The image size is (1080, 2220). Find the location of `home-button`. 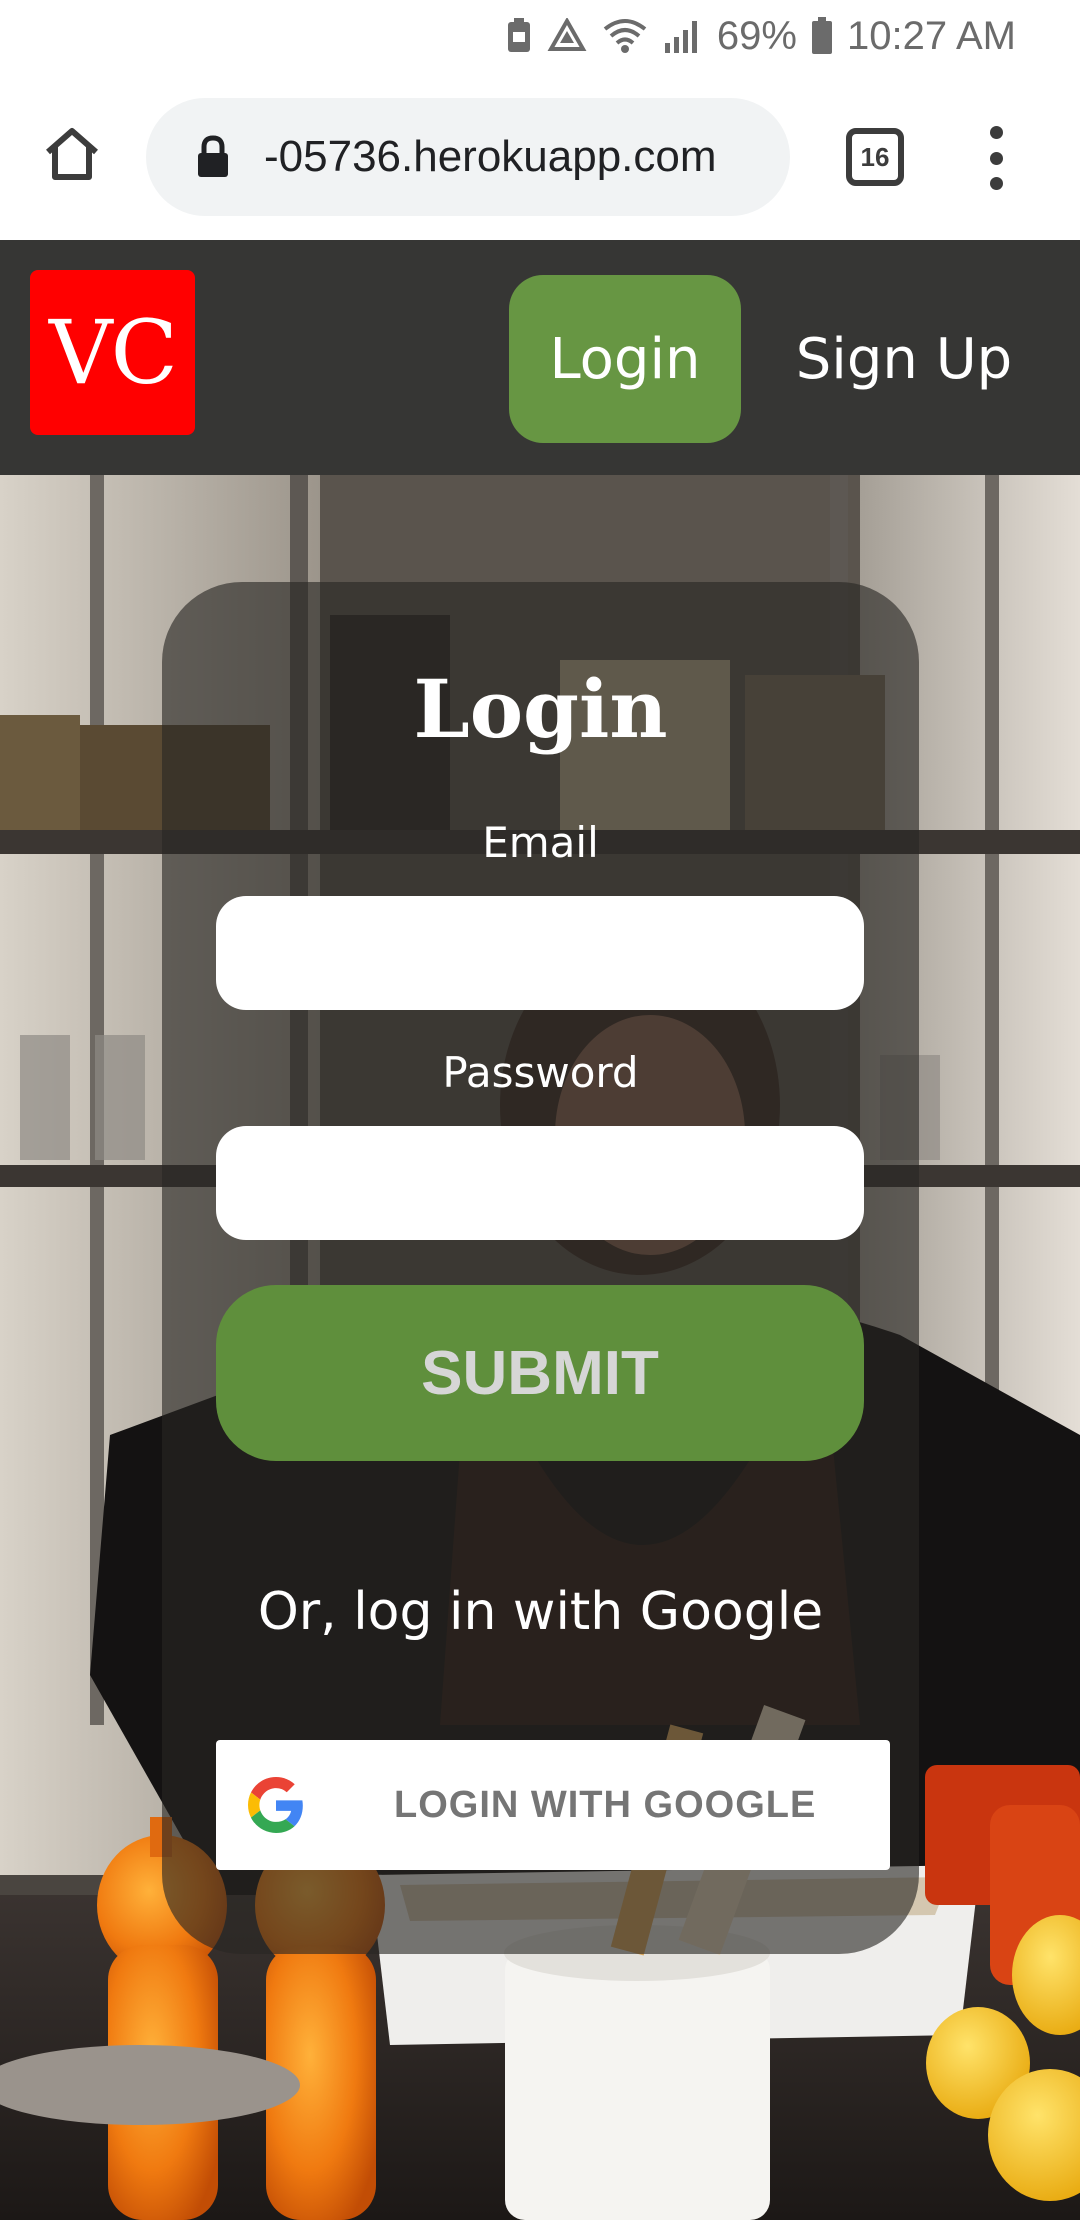

home-button is located at coordinates (72, 154).